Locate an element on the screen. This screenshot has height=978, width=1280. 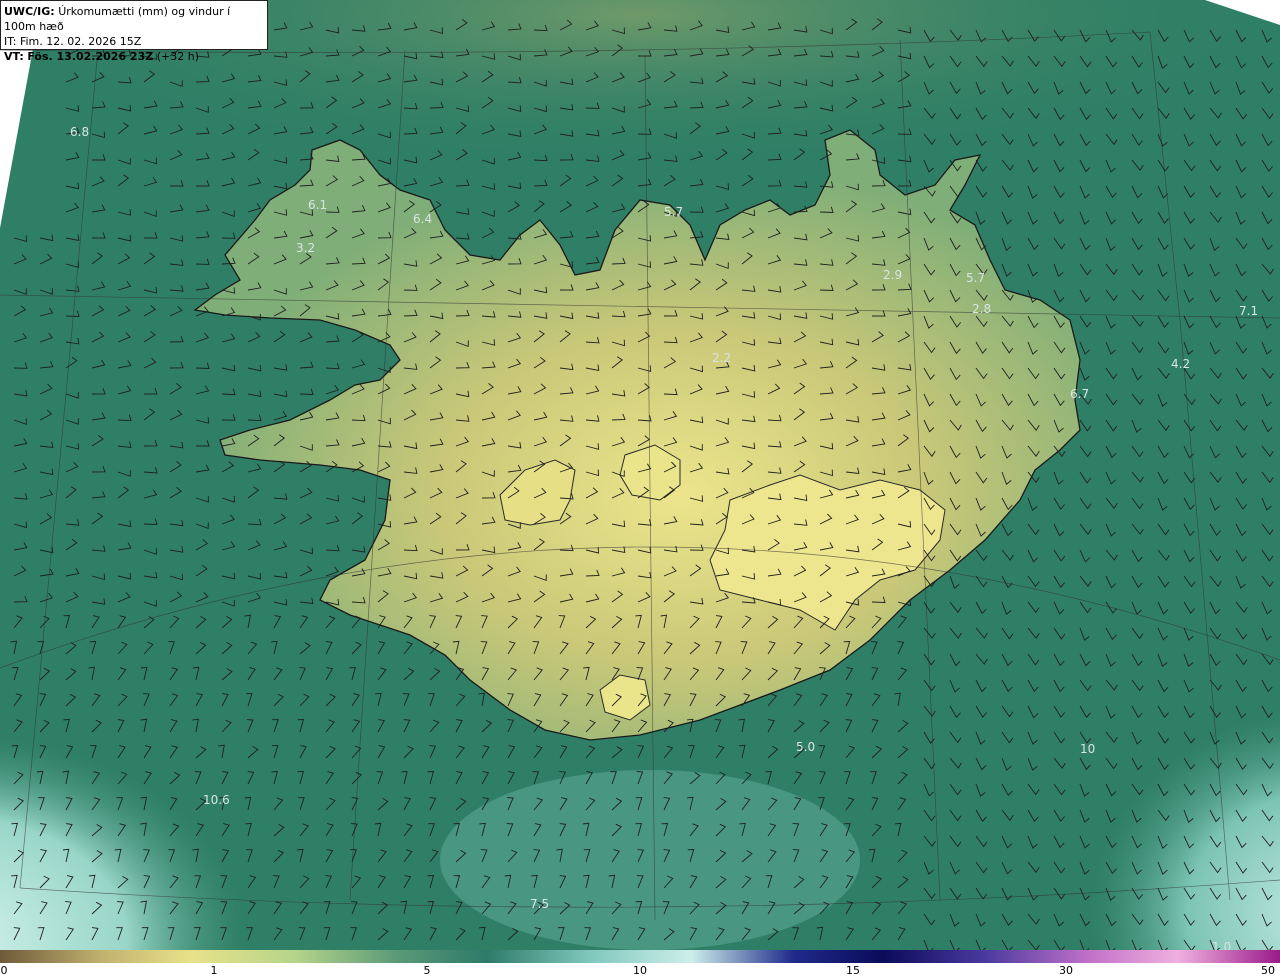
valid-time: Fös. 13.02.2026 23Z is located at coordinates (90, 56).